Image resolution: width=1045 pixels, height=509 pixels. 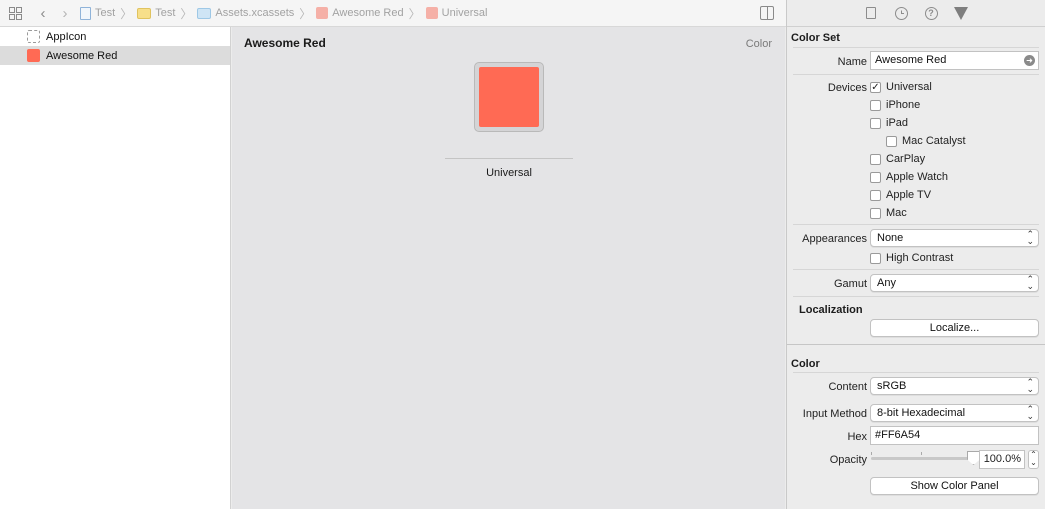 What do you see at coordinates (889, 123) in the screenshot?
I see `device-checkbox-ipad: iPad` at bounding box center [889, 123].